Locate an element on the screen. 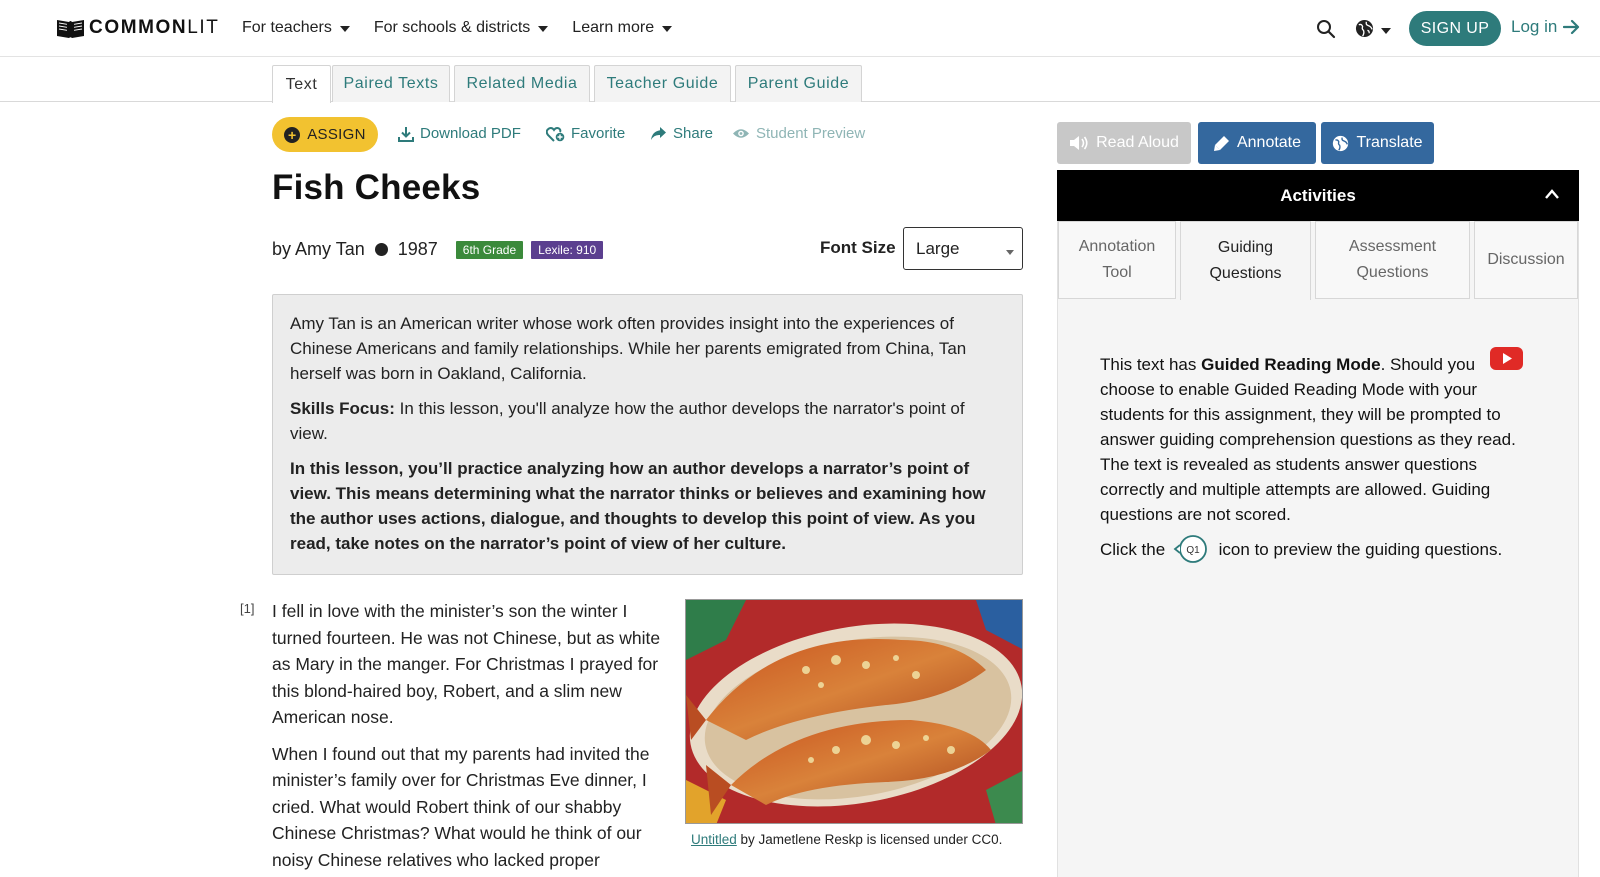  tab-related-media: Related Media is located at coordinates (522, 83).